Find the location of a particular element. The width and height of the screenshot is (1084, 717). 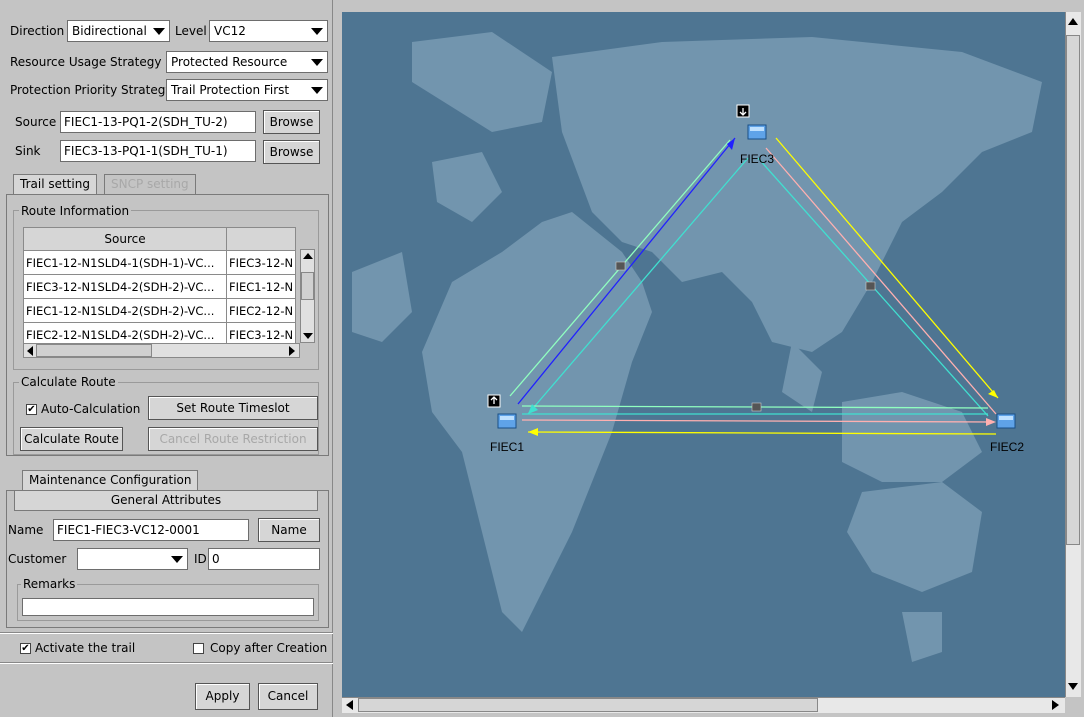

protection-priority-select: Trail Protection First is located at coordinates (247, 90).